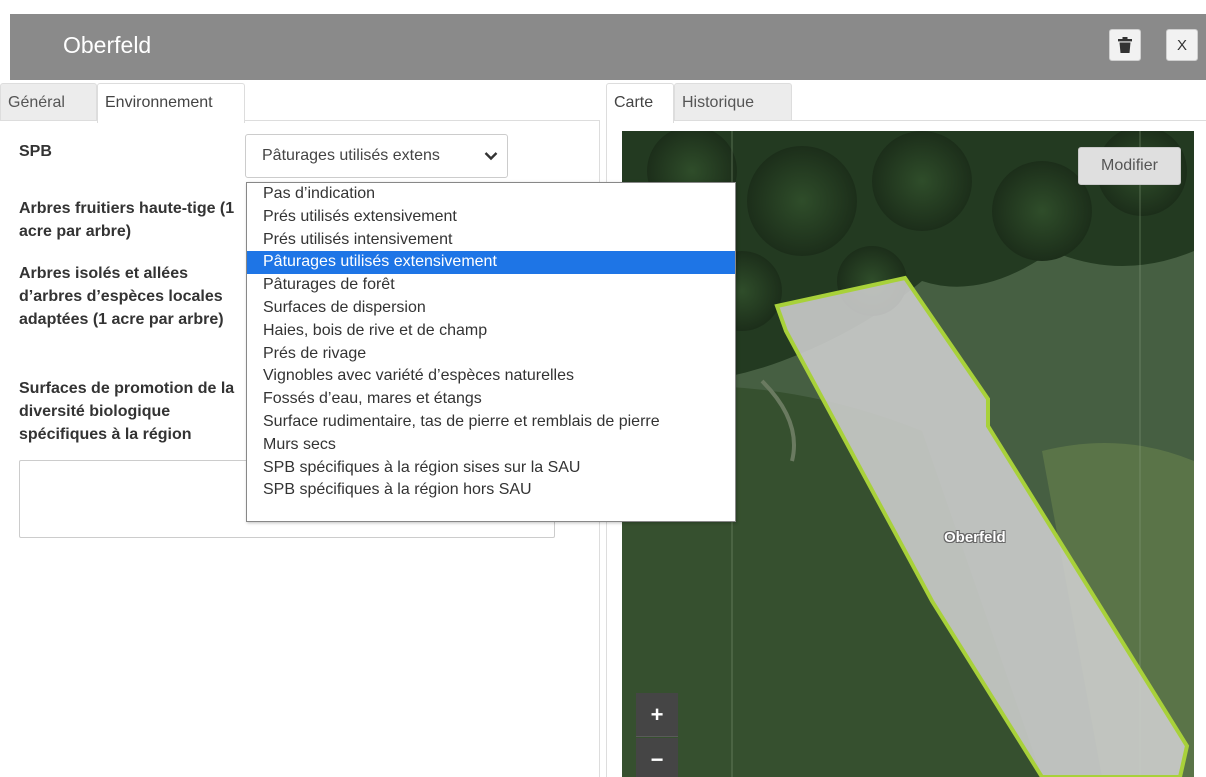 The width and height of the screenshot is (1206, 777). What do you see at coordinates (1129, 166) in the screenshot?
I see `map-modify-button: Modifier` at bounding box center [1129, 166].